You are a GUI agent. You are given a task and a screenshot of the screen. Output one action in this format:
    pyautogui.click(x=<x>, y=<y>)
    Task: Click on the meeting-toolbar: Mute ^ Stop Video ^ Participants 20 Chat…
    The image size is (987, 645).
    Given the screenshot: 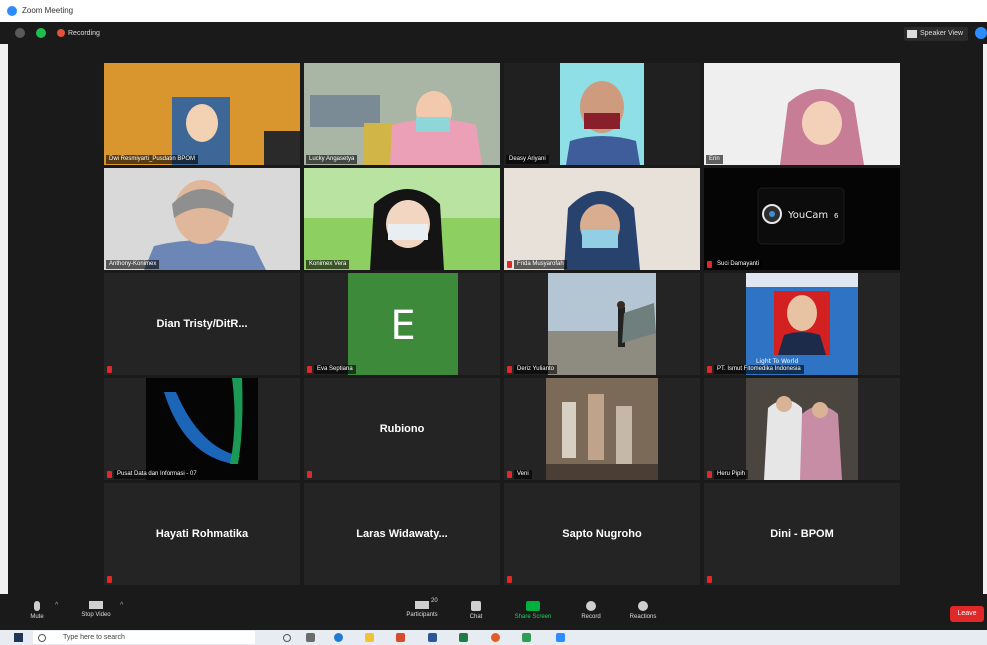 What is the action you would take?
    pyautogui.click(x=493, y=612)
    